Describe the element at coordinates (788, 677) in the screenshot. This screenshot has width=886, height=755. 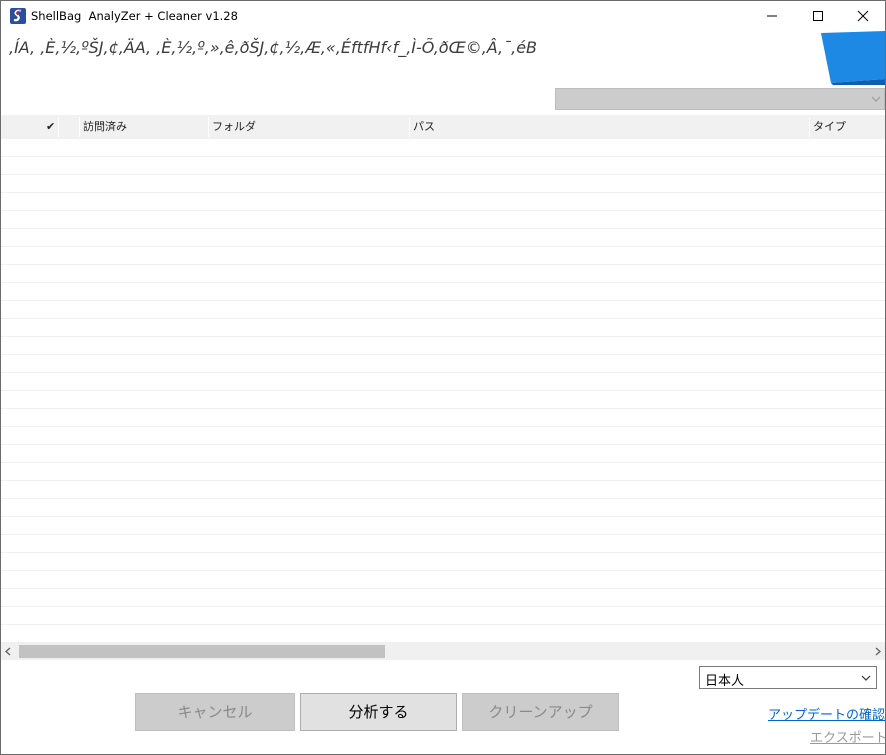
I see `language-select: 日本人` at that location.